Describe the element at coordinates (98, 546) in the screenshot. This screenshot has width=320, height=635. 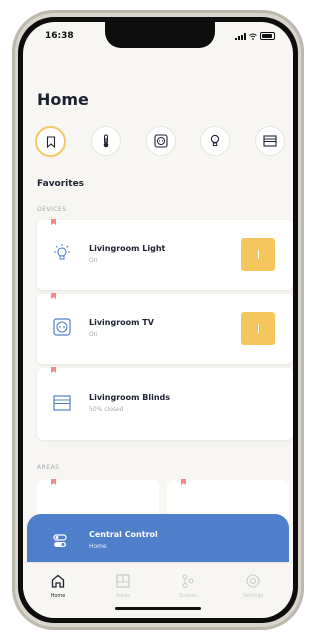
I see `central-control-subtitle: Home` at that location.